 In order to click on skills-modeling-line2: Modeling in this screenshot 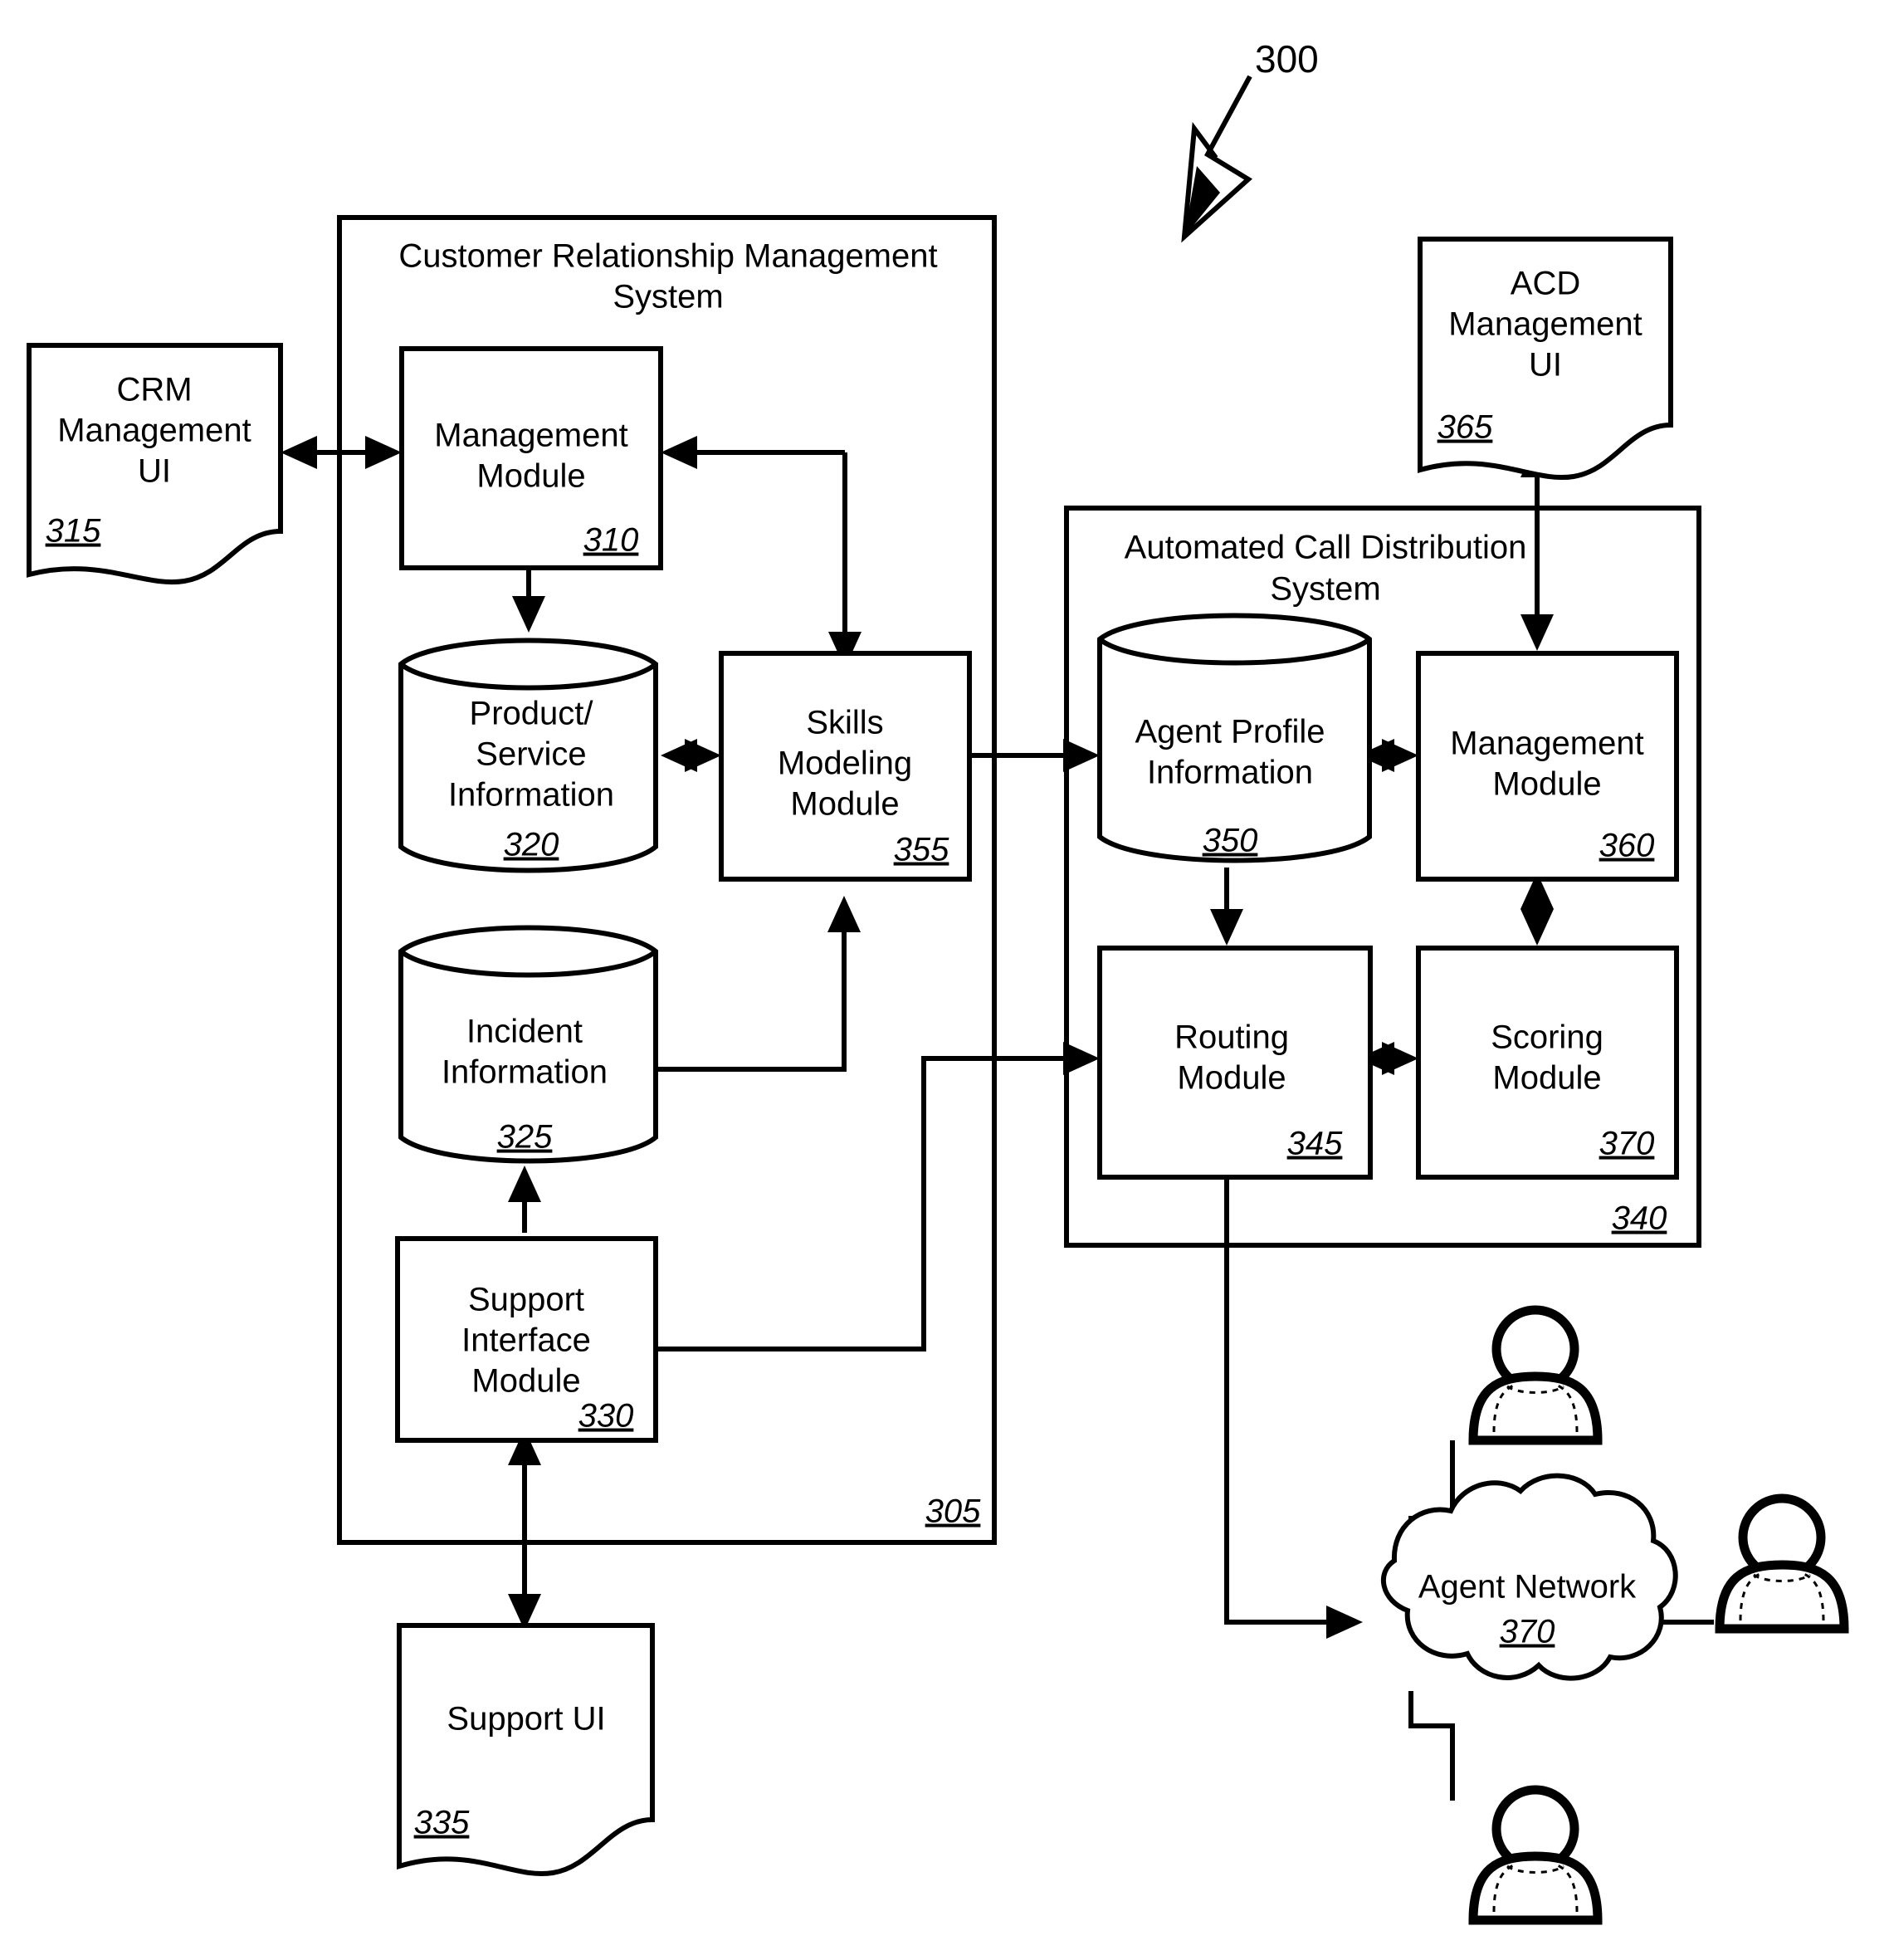, I will do `click(845, 764)`.